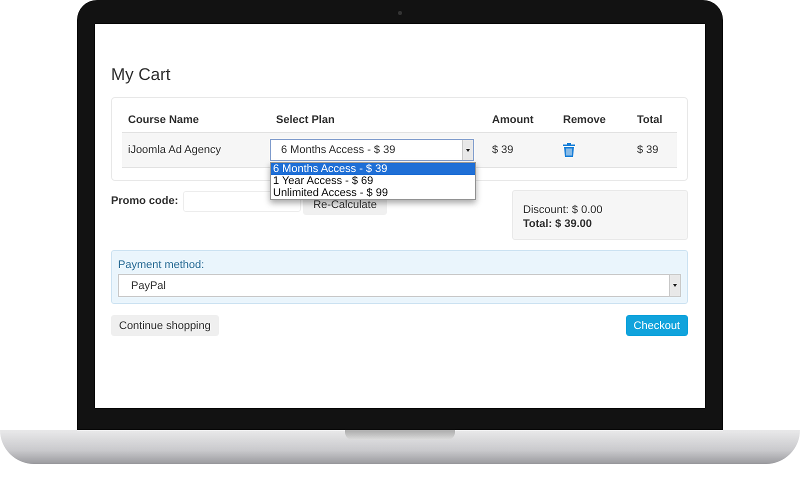  I want to click on plan-select: 6 Months Access - $ 39, so click(372, 150).